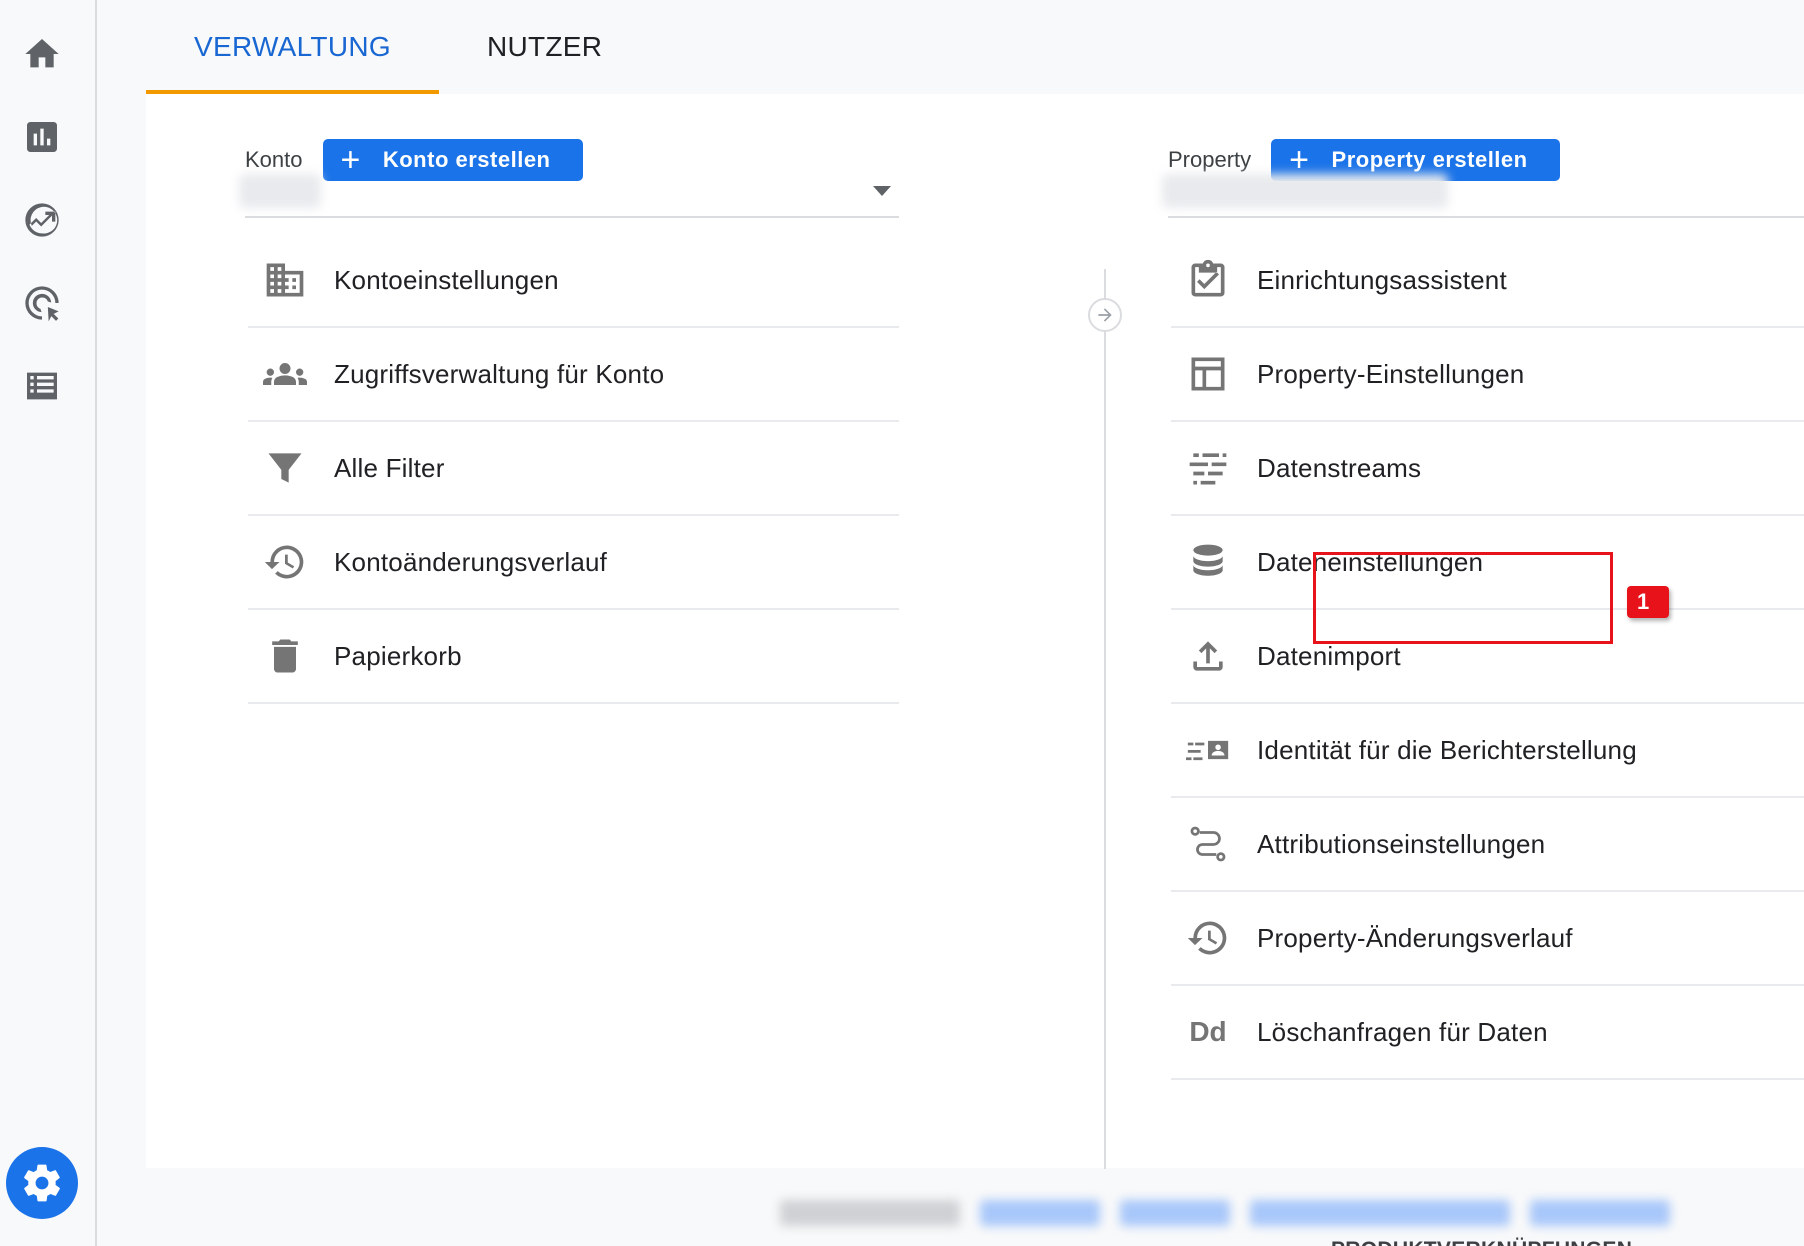  Describe the element at coordinates (48, 623) in the screenshot. I see `left-nav-rail` at that location.